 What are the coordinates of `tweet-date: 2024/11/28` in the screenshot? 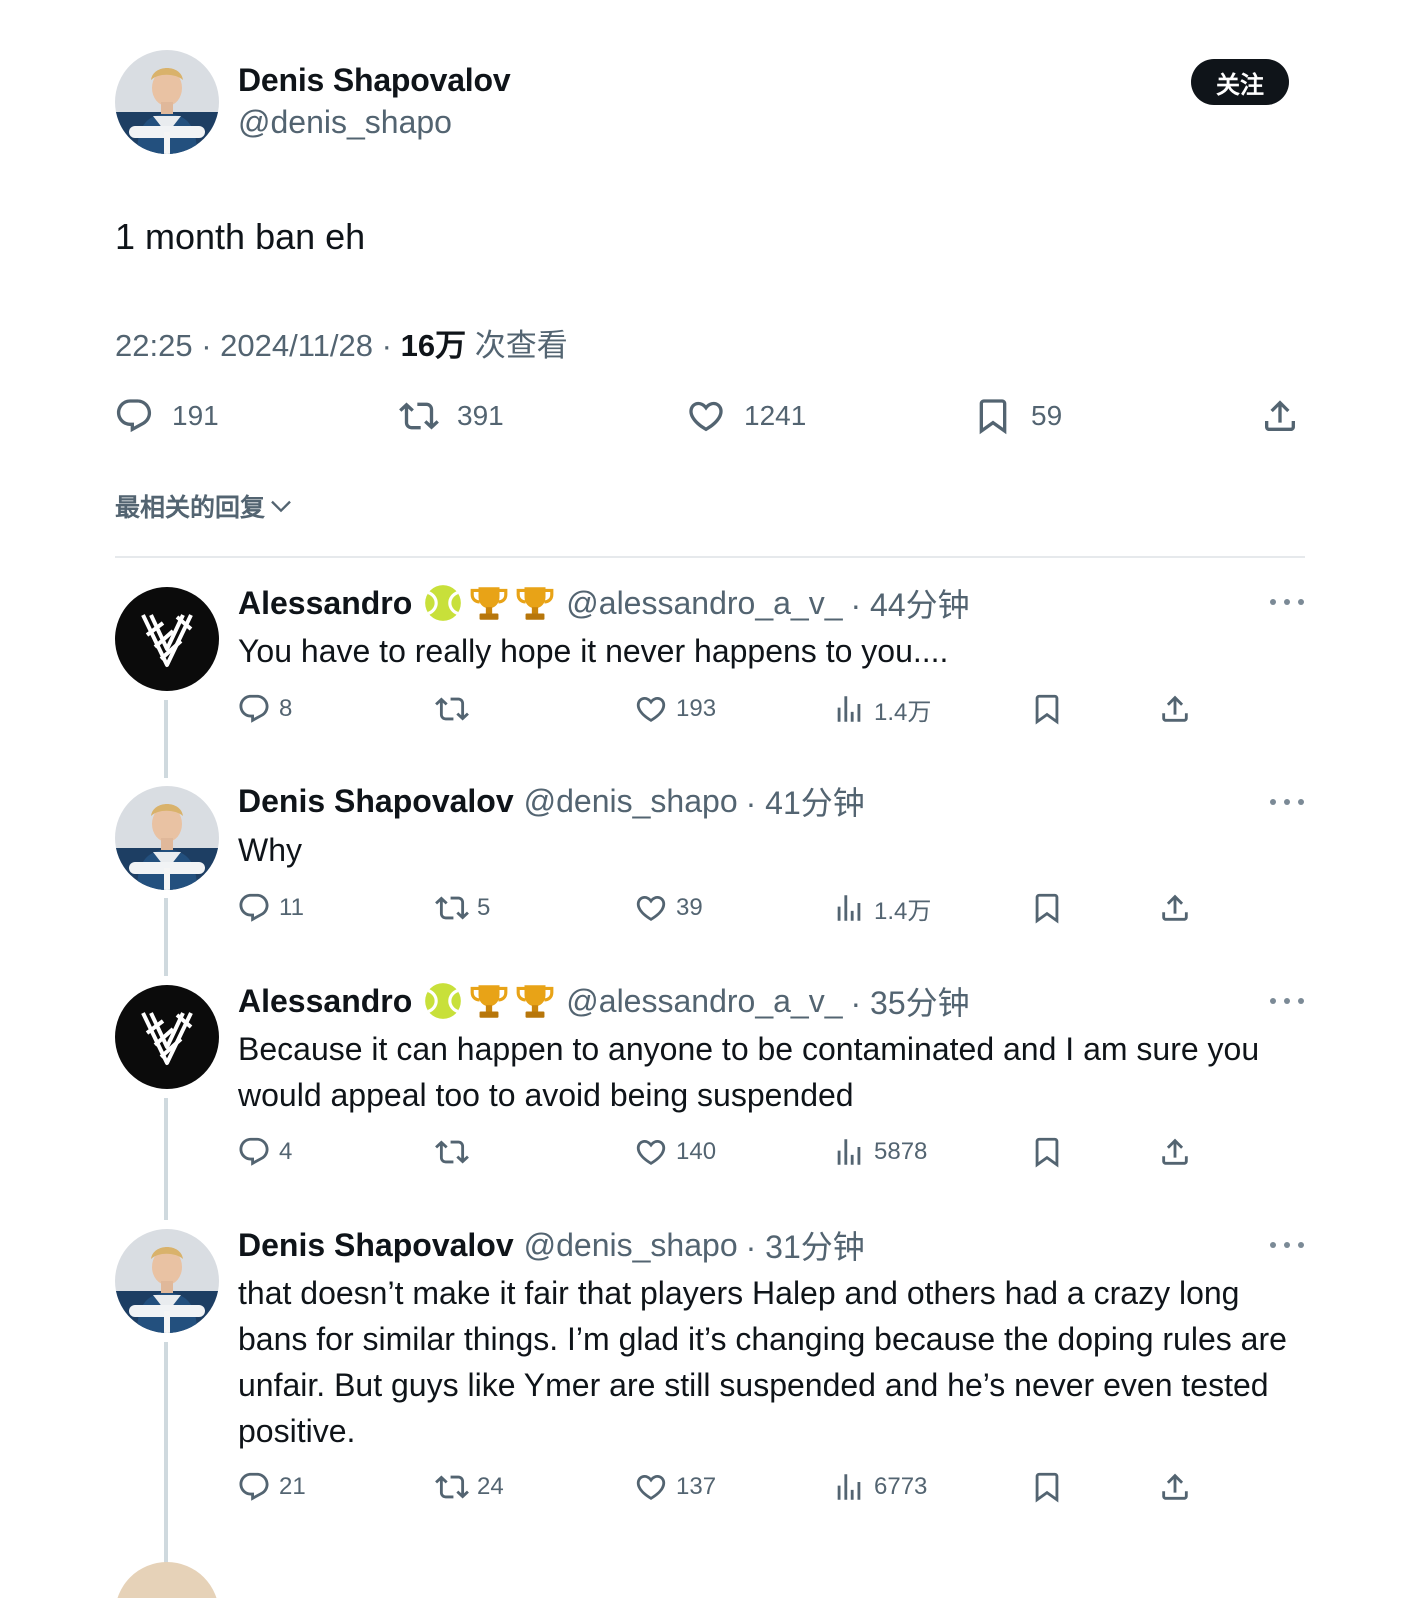 It's located at (296, 345).